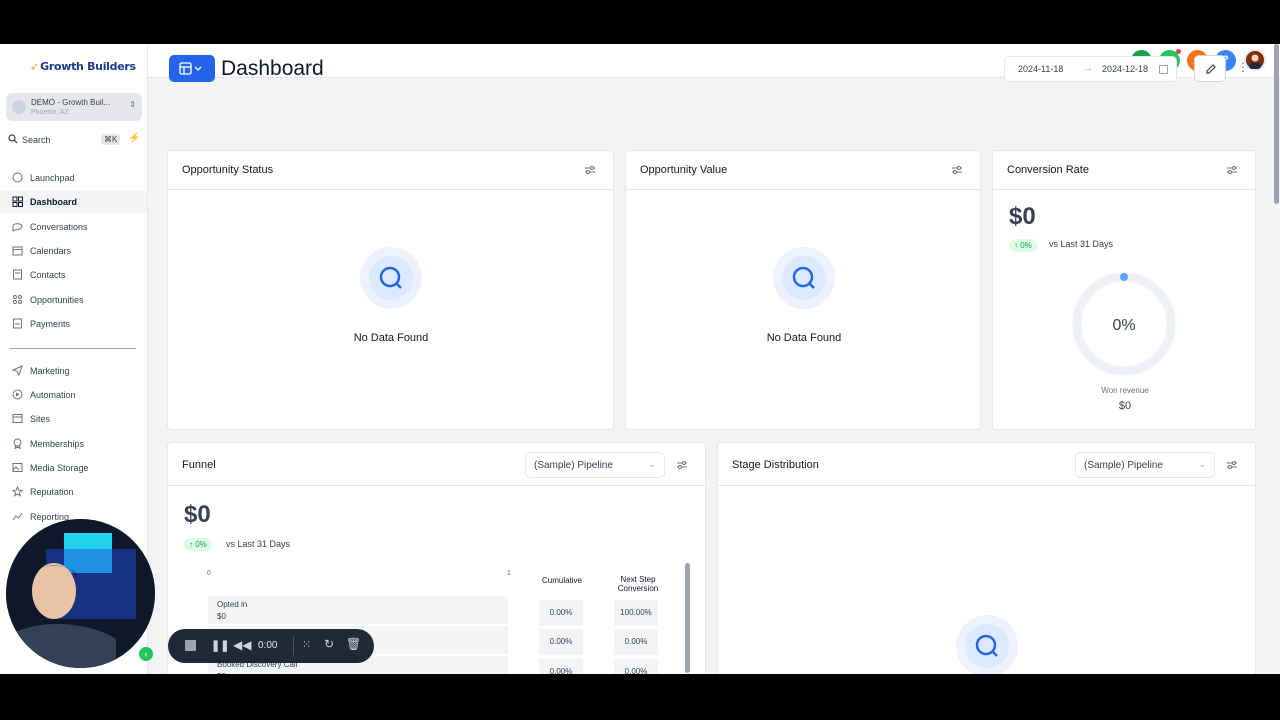 This screenshot has height=720, width=1280. What do you see at coordinates (329, 644) in the screenshot?
I see `restart-icon: ↻` at bounding box center [329, 644].